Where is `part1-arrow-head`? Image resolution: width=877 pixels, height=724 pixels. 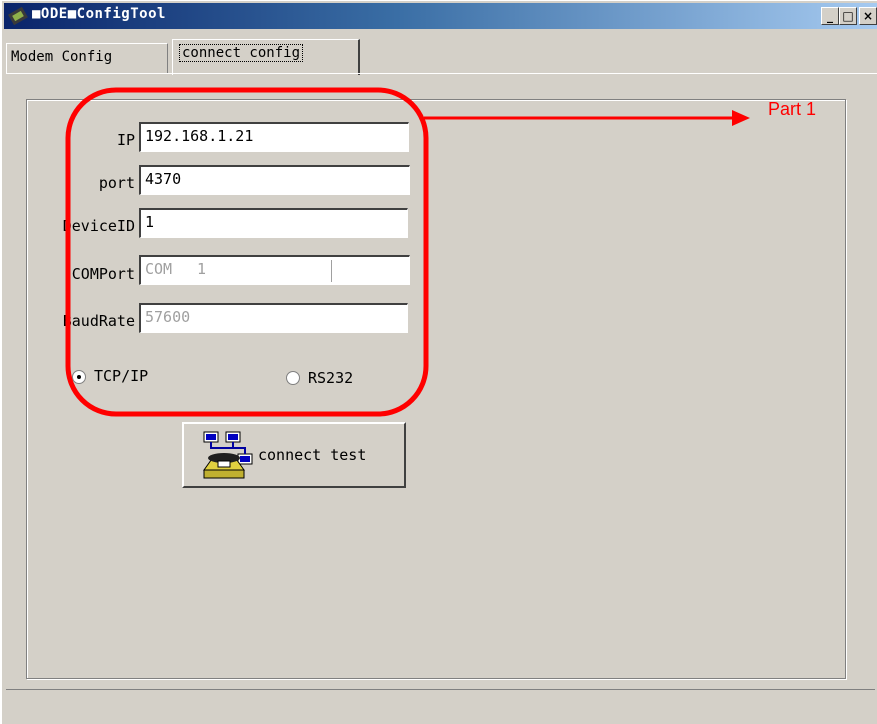
part1-arrow-head is located at coordinates (741, 118).